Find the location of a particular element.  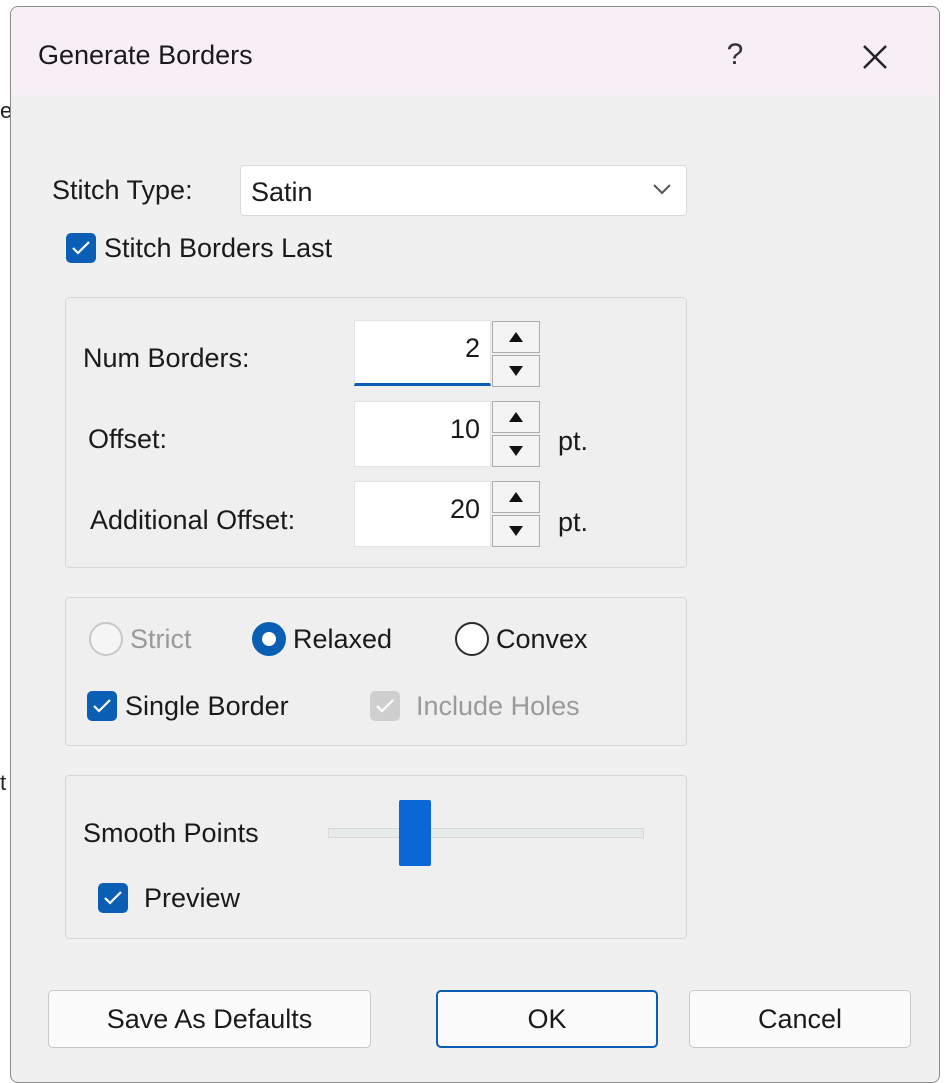

num-borders-decrement-button is located at coordinates (516, 371).